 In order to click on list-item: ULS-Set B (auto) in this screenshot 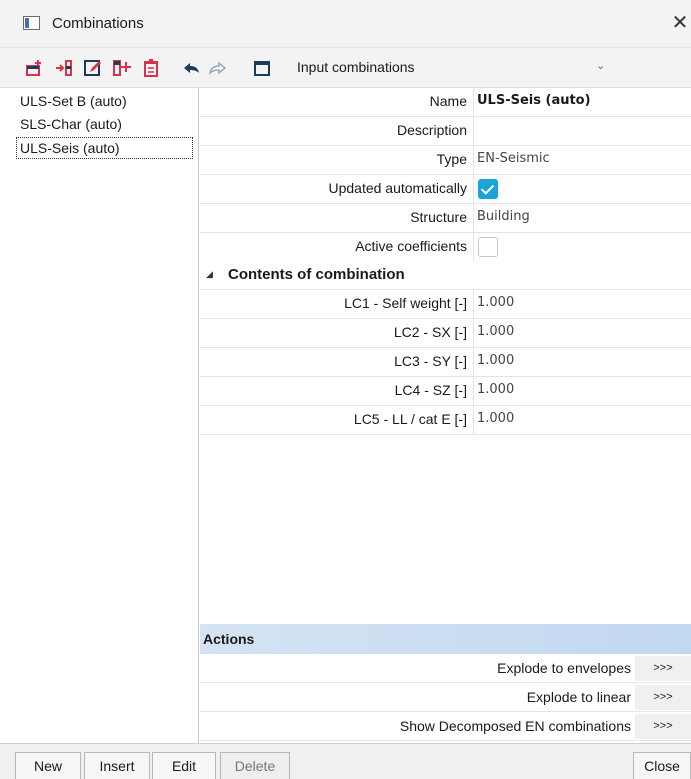, I will do `click(72, 102)`.